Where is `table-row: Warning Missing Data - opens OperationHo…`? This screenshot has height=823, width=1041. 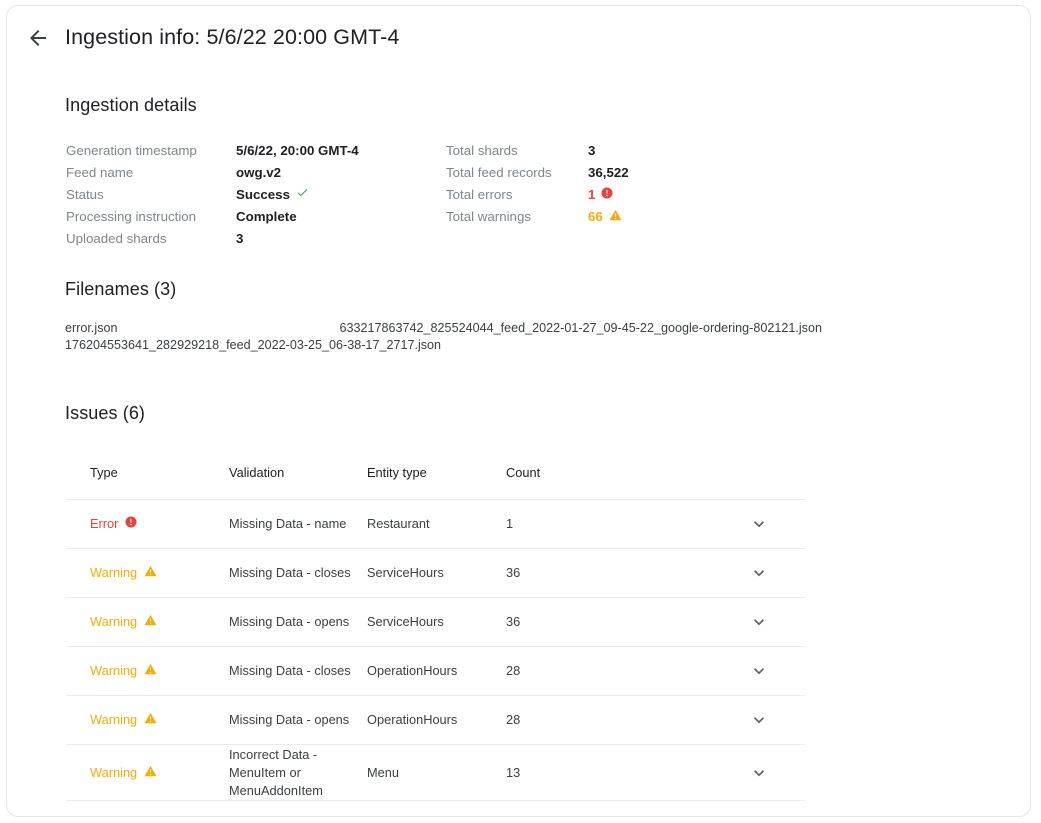
table-row: Warning Missing Data - opens OperationHo… is located at coordinates (435, 720).